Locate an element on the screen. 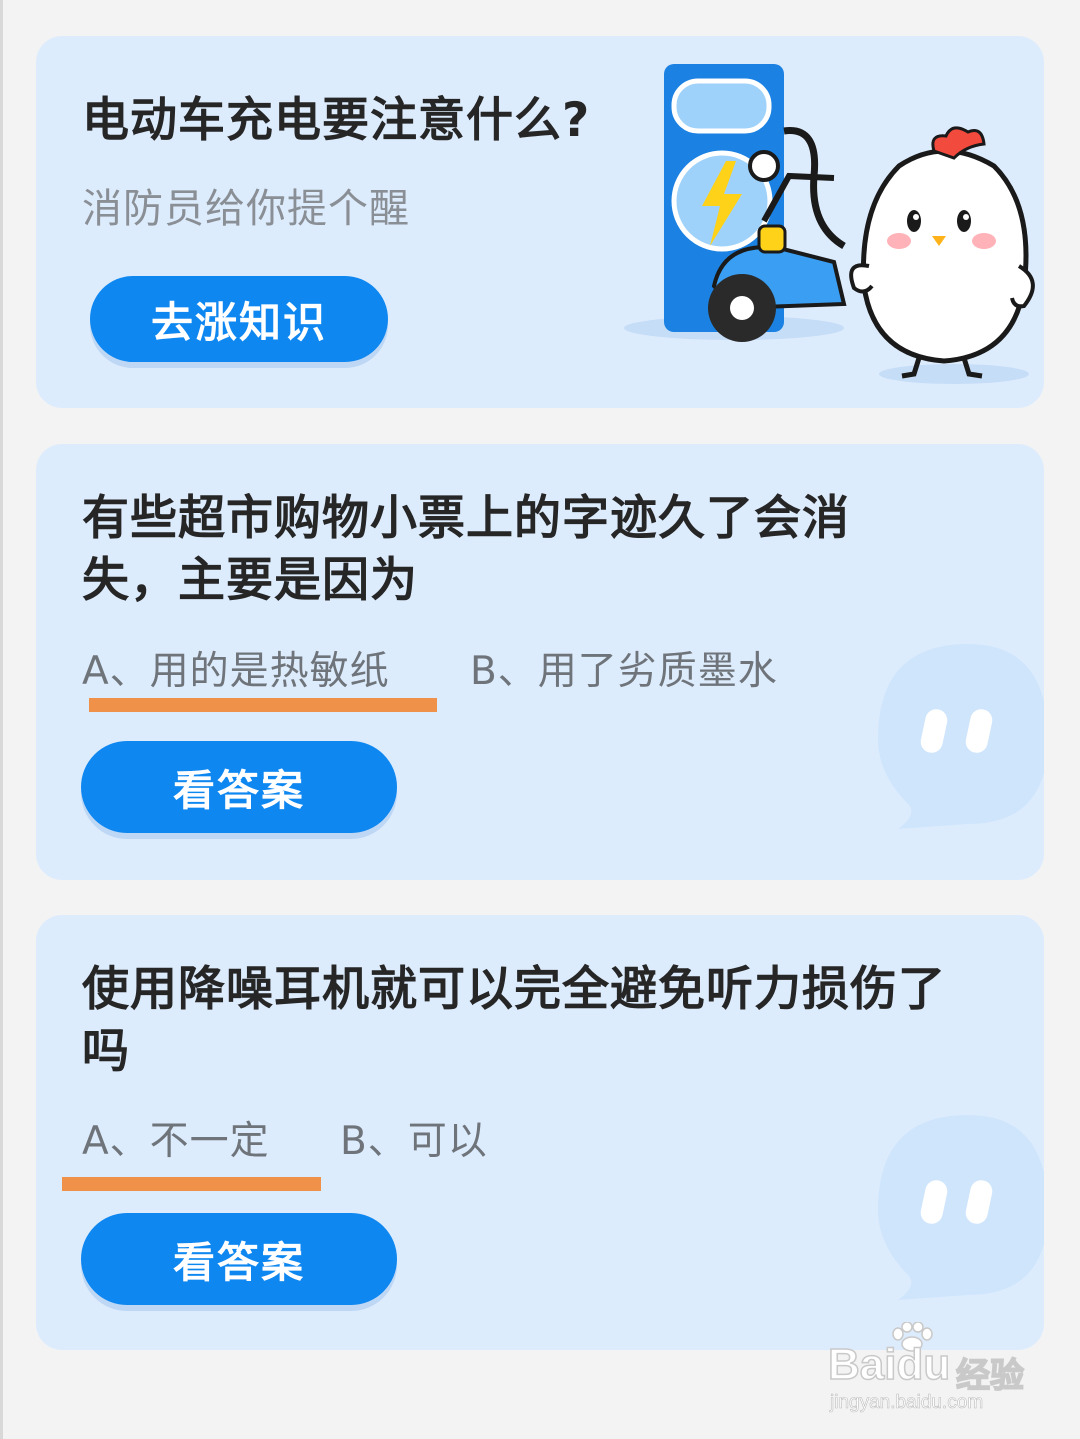 This screenshot has height=1439, width=1080. option-b: B、可以 is located at coordinates (414, 1138).